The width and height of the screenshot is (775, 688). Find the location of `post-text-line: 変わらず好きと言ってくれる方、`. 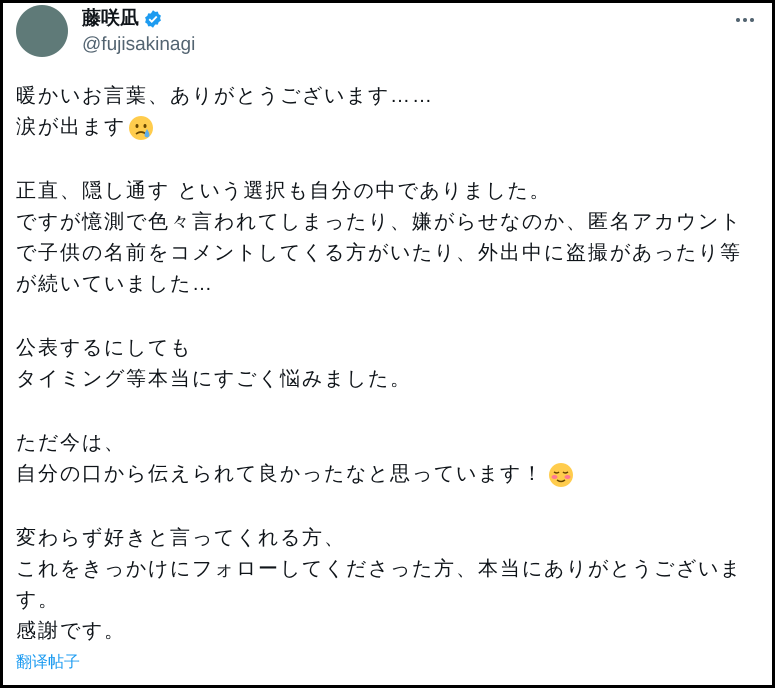

post-text-line: 変わらず好きと言ってくれる方、 is located at coordinates (181, 538).